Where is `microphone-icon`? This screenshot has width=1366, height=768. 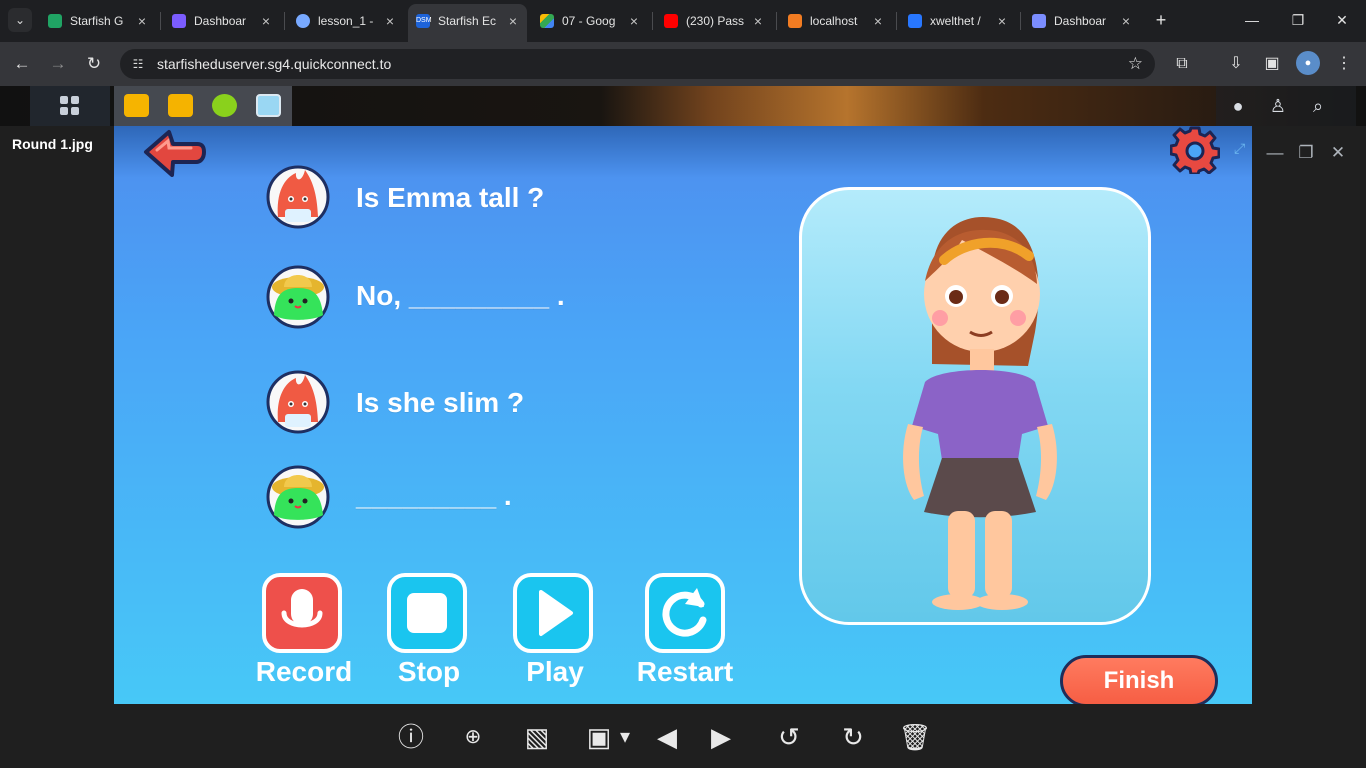 microphone-icon is located at coordinates (302, 608).